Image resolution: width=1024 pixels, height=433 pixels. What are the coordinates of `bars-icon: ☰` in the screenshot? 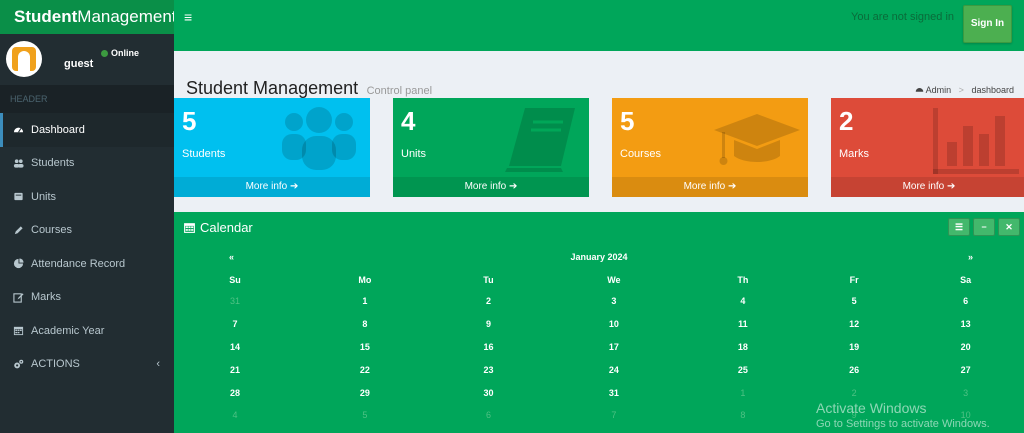 It's located at (959, 227).